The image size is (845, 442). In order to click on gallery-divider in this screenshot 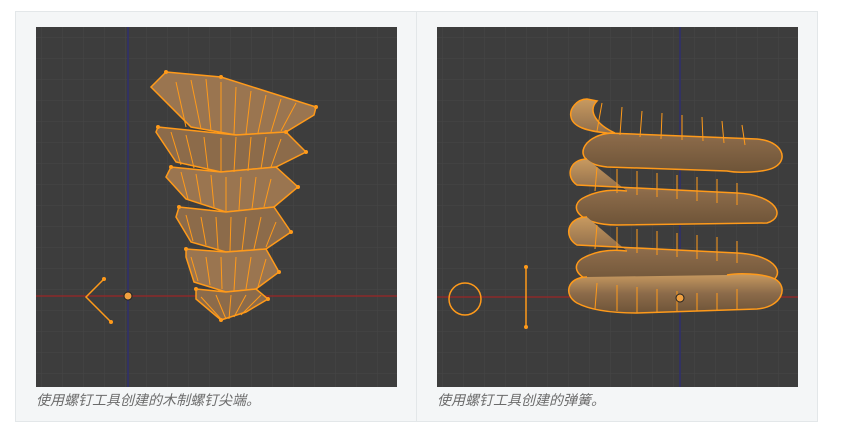, I will do `click(416, 216)`.